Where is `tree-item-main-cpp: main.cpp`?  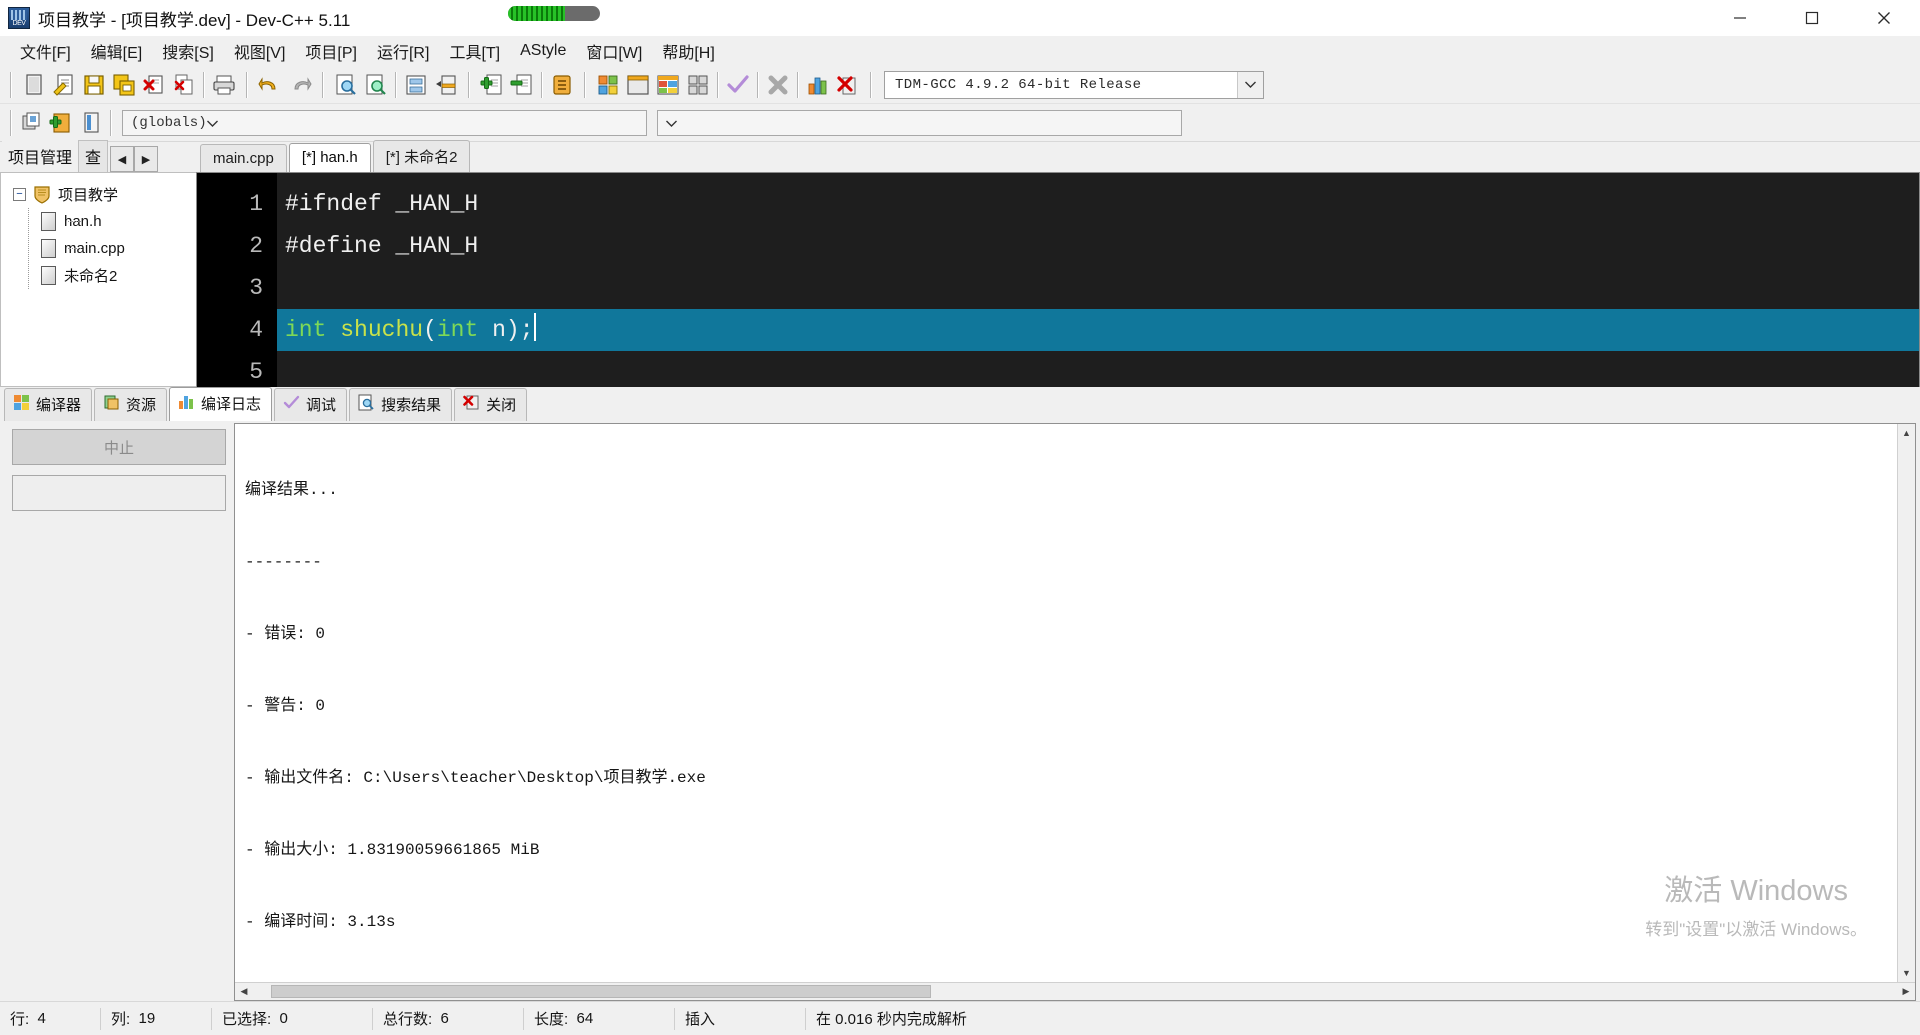
tree-item-main-cpp: main.cpp is located at coordinates (118, 248).